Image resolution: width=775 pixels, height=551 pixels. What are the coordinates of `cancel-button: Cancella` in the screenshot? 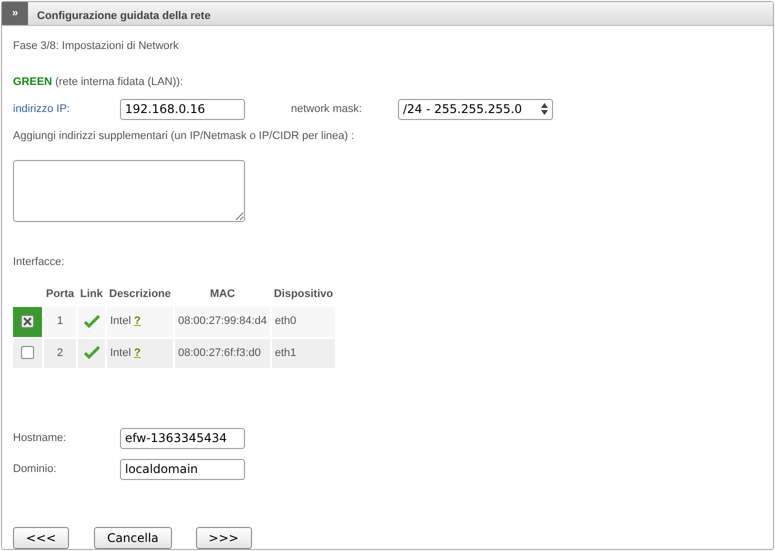 It's located at (133, 537).